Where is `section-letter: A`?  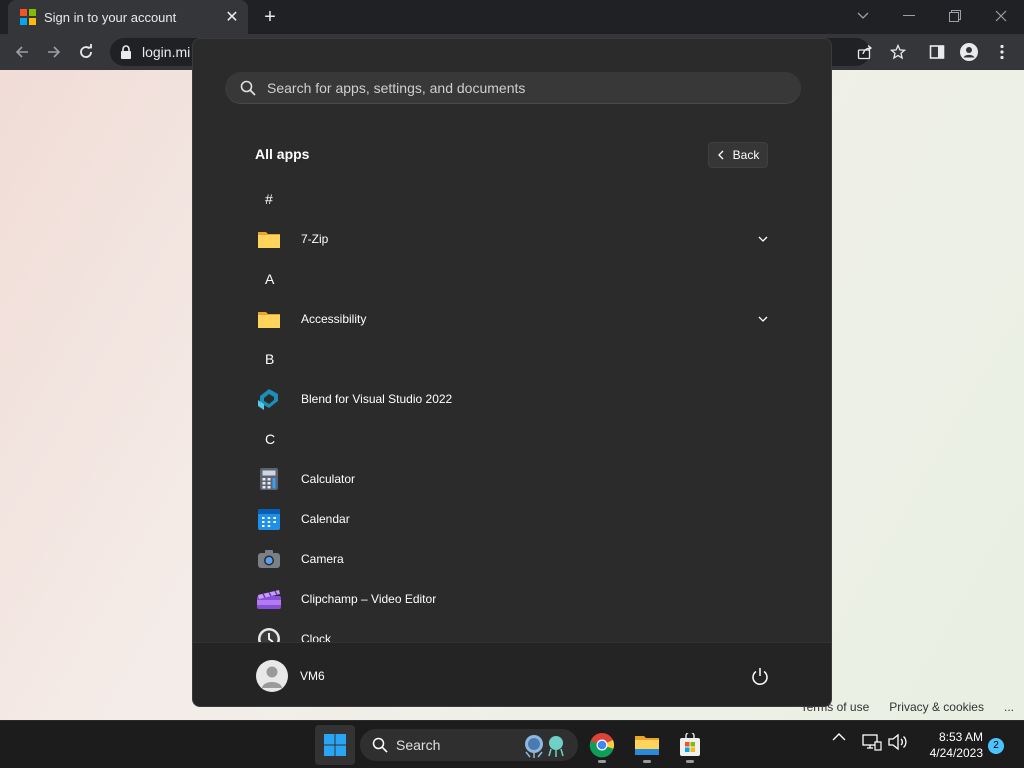
section-letter: A is located at coordinates (270, 279).